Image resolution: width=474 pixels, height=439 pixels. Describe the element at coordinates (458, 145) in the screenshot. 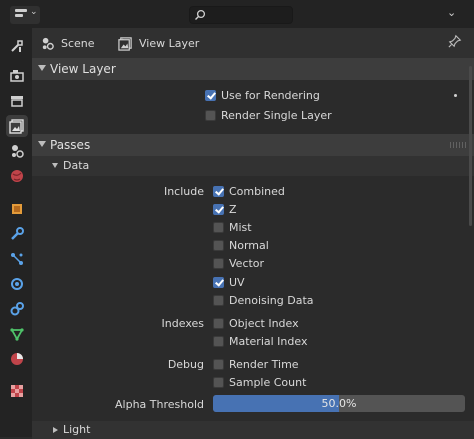

I see `drag-grip-icon` at that location.